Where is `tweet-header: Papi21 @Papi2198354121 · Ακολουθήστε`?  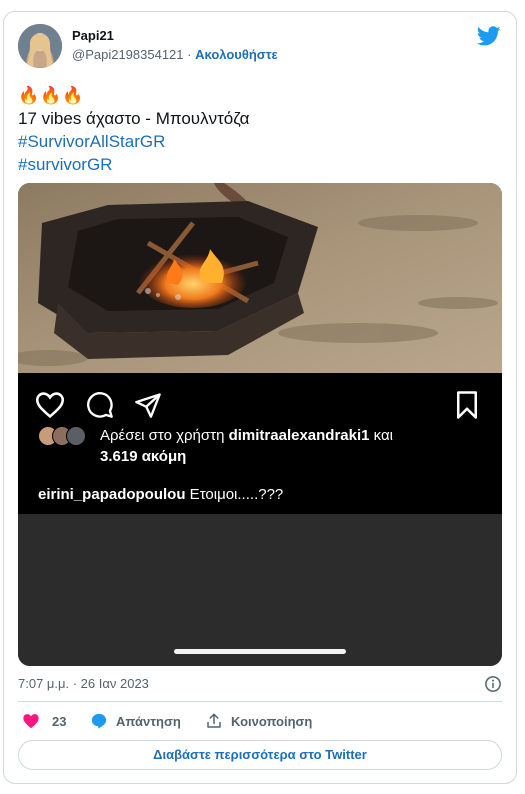 tweet-header: Papi21 @Papi2198354121 · Ακολουθήστε is located at coordinates (260, 47).